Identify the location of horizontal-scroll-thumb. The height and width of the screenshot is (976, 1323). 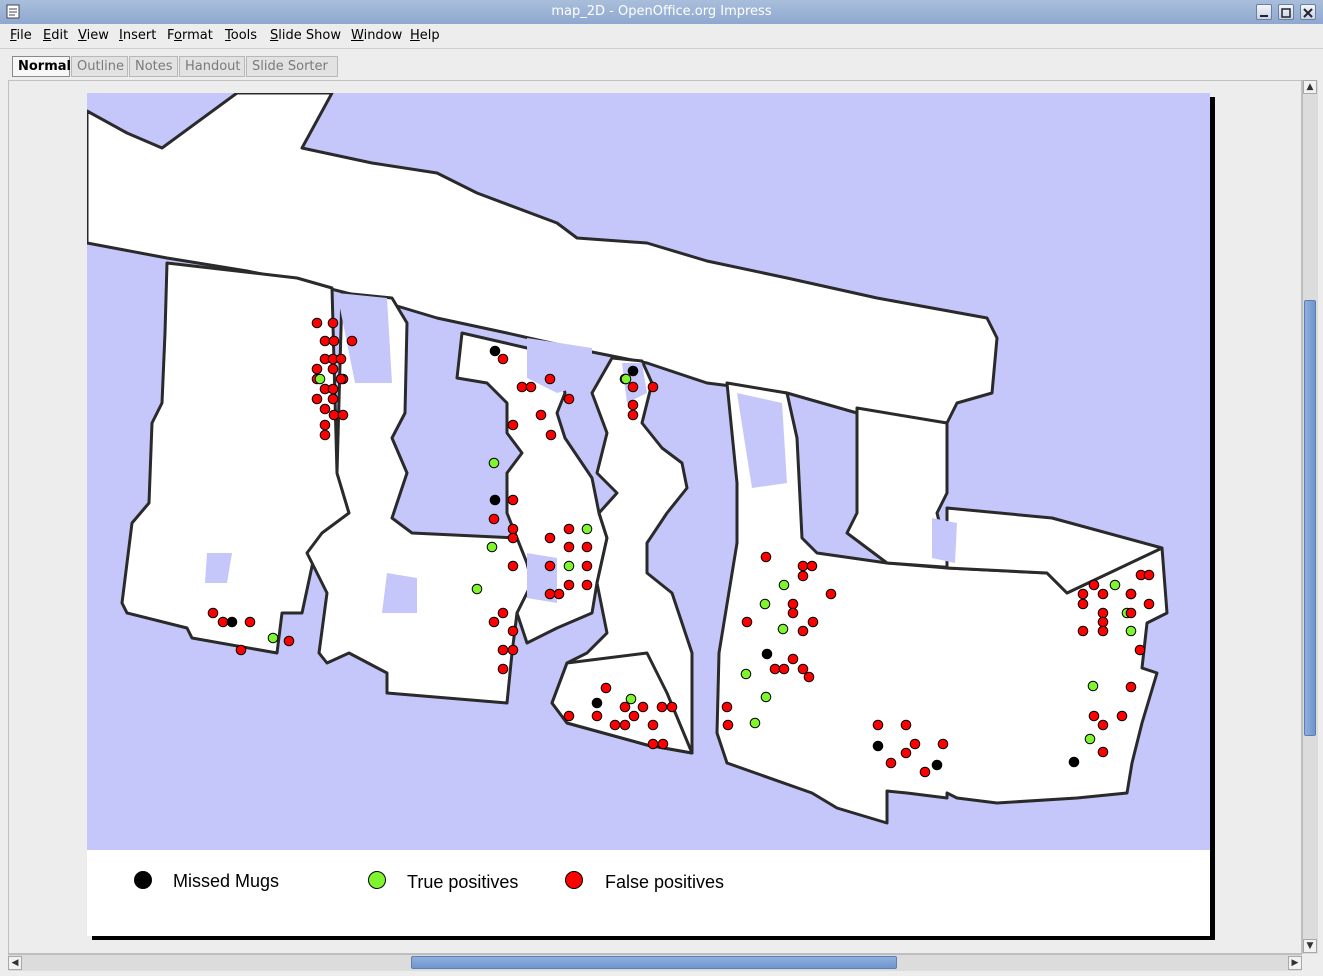
(654, 962).